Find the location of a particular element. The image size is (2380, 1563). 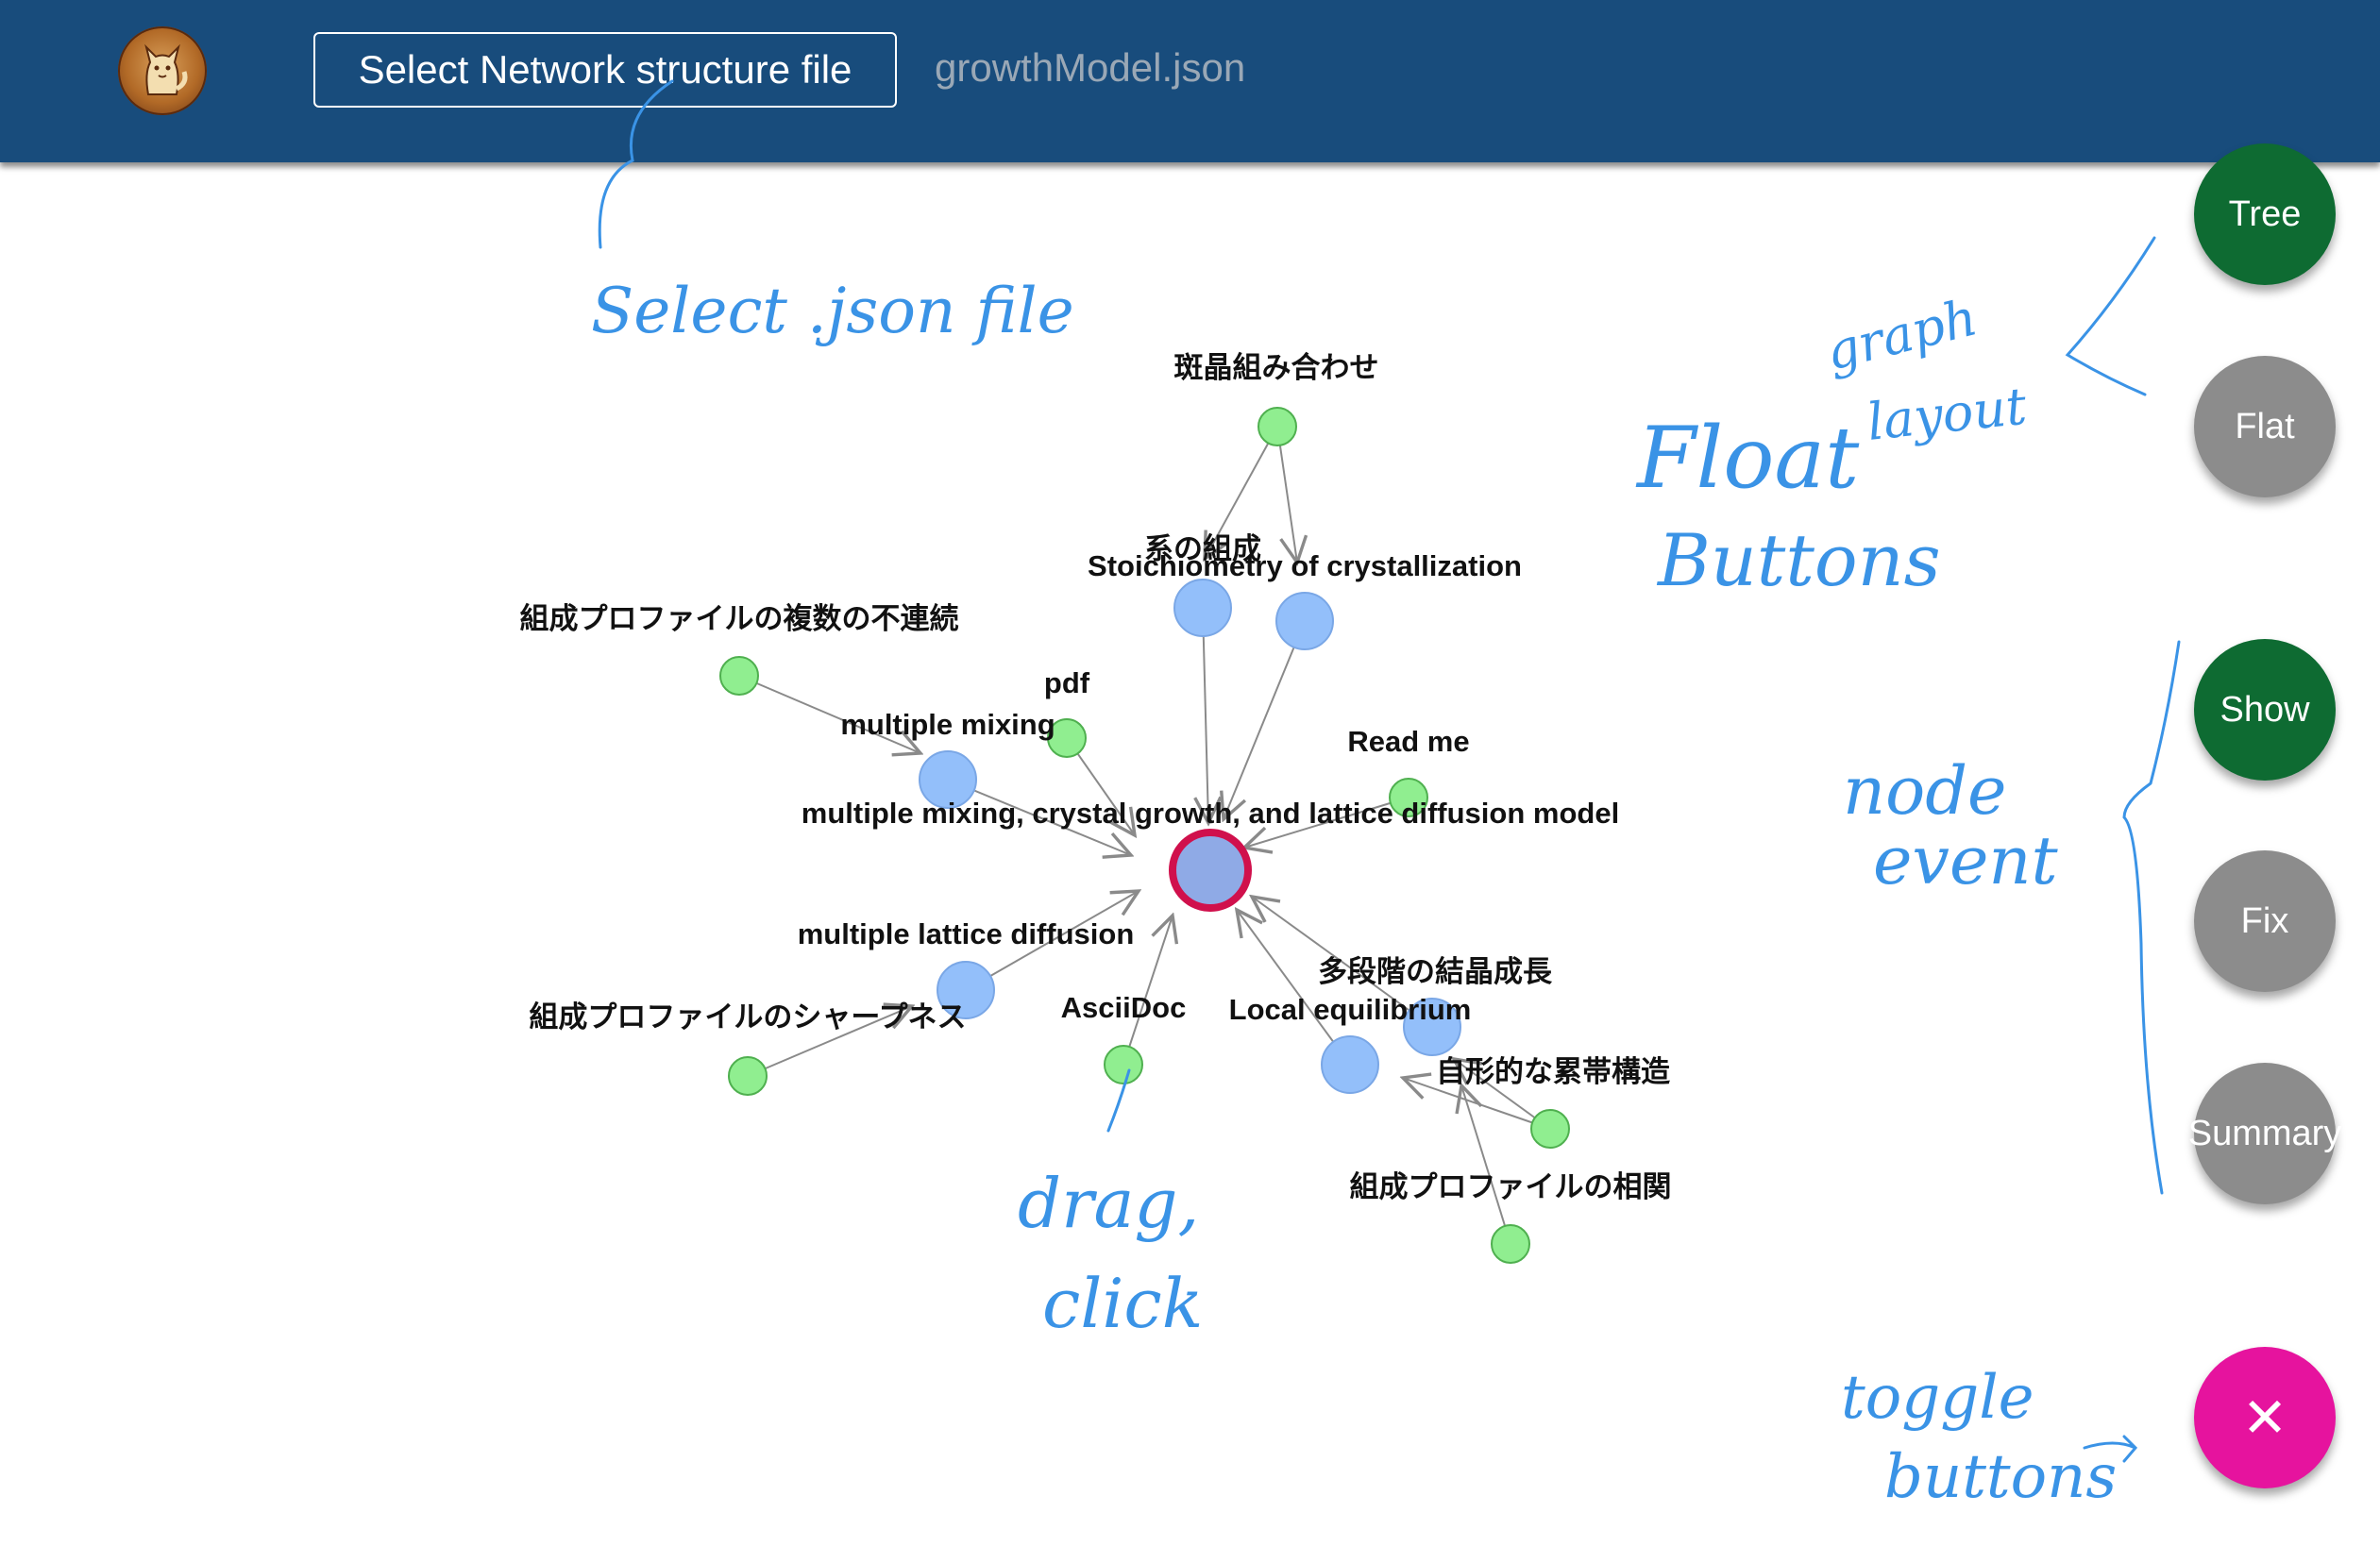

annotation-layout: layout is located at coordinates (1947, 414).